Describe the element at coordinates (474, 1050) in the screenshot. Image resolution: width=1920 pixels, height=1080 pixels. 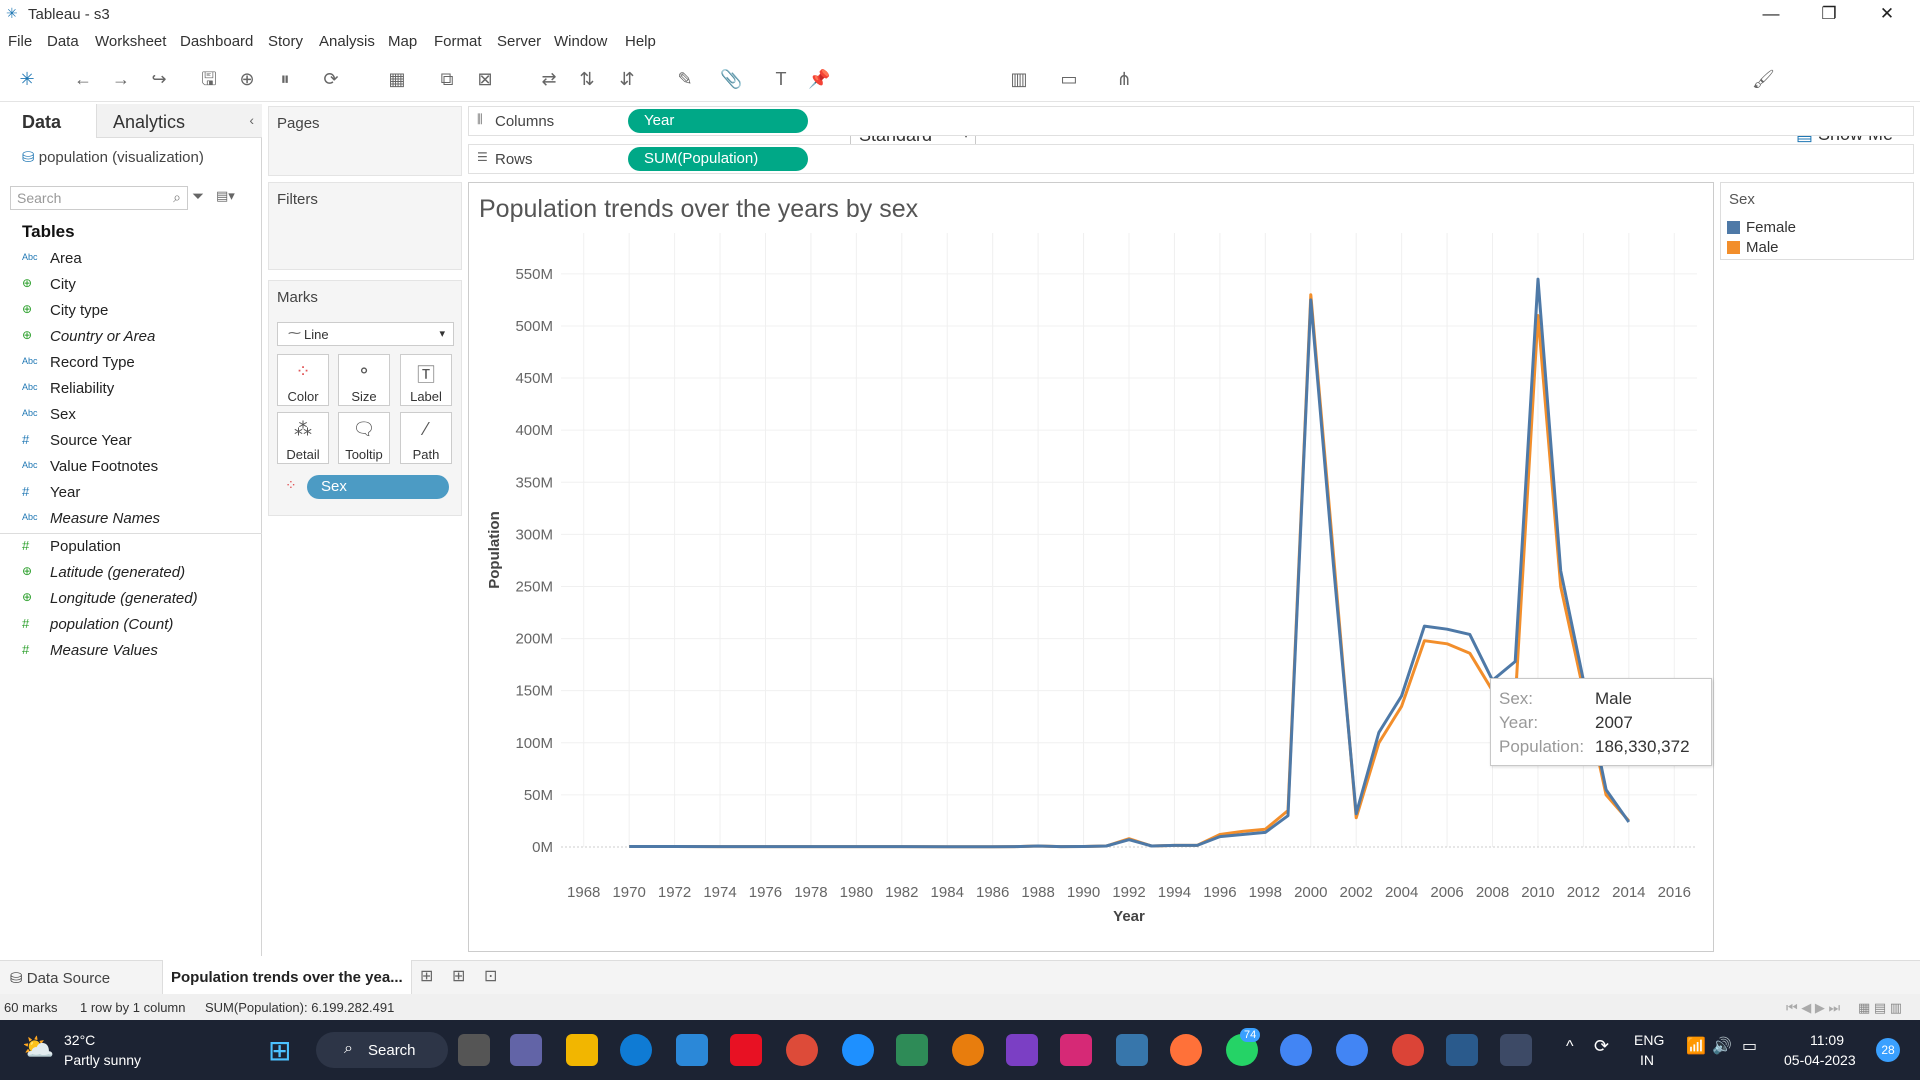
I see `task-view-icon` at that location.